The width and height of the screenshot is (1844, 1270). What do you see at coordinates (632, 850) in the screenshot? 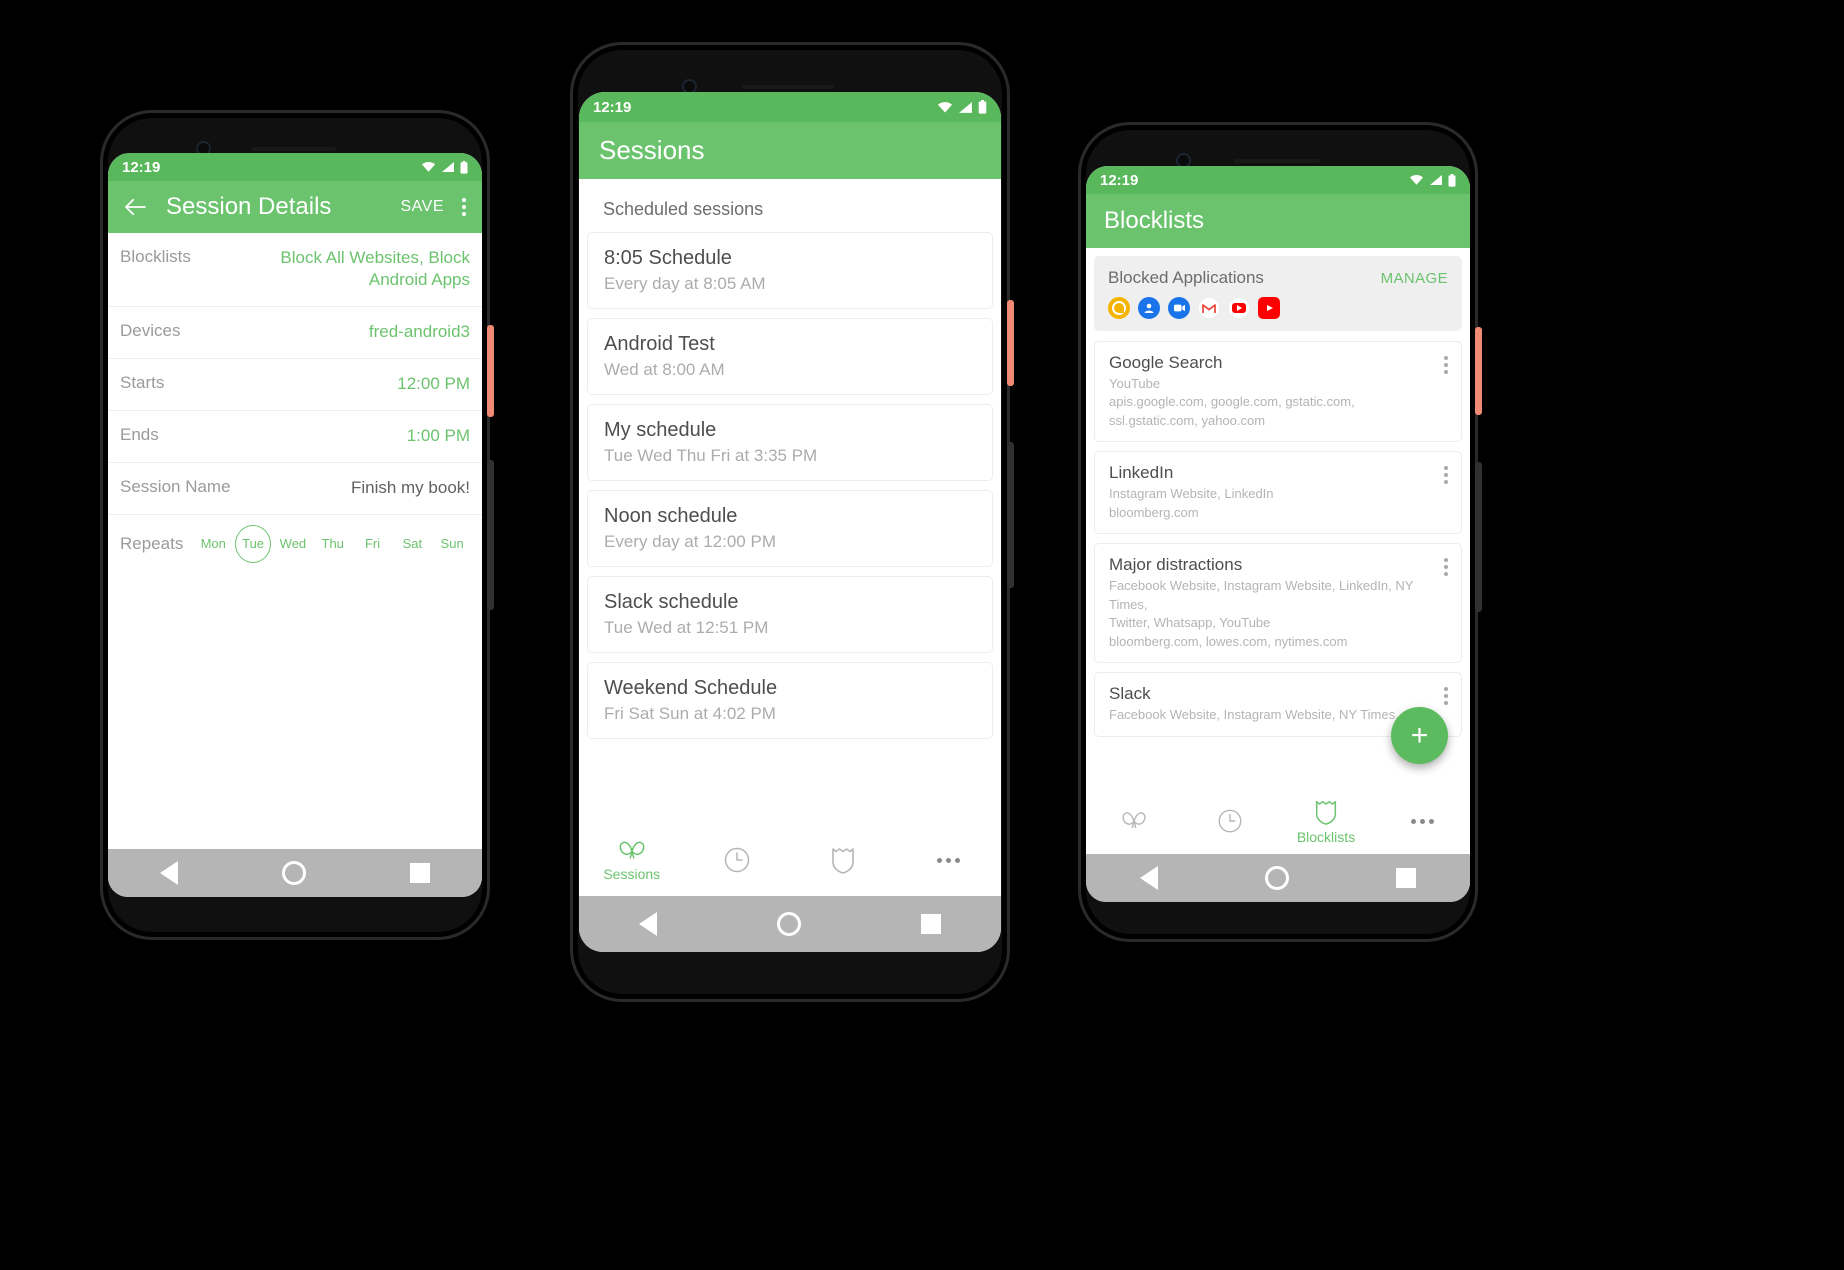
I see `butterfly-icon` at bounding box center [632, 850].